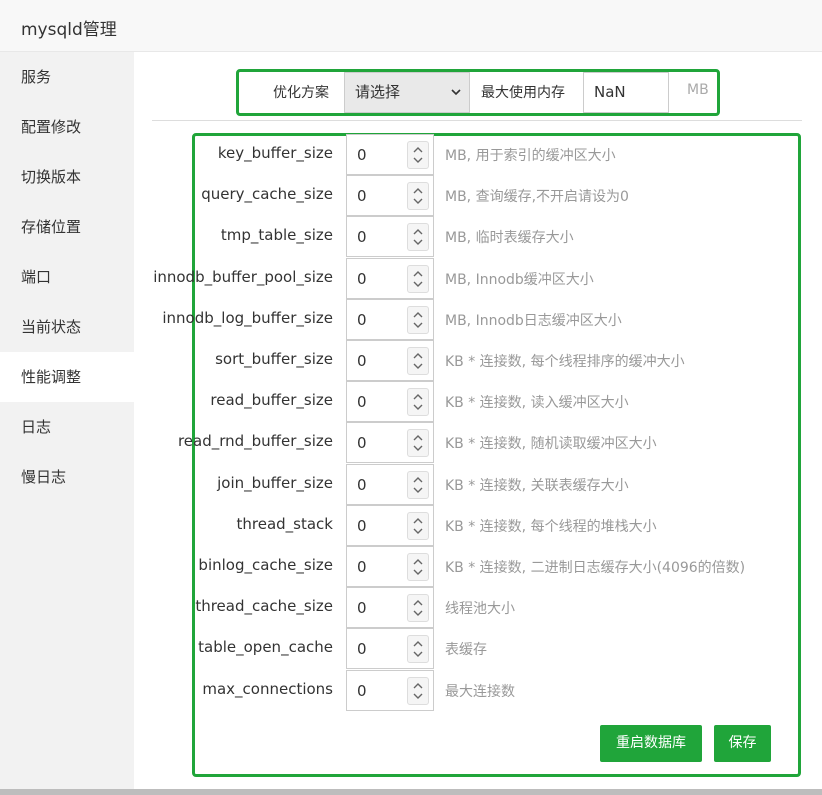 The width and height of the screenshot is (822, 795). I want to click on divider, so click(477, 120).